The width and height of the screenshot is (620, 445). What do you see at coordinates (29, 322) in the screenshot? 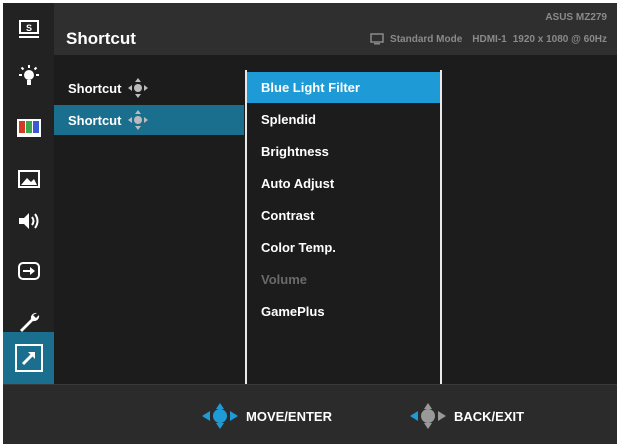
I see `system-setup-icon` at bounding box center [29, 322].